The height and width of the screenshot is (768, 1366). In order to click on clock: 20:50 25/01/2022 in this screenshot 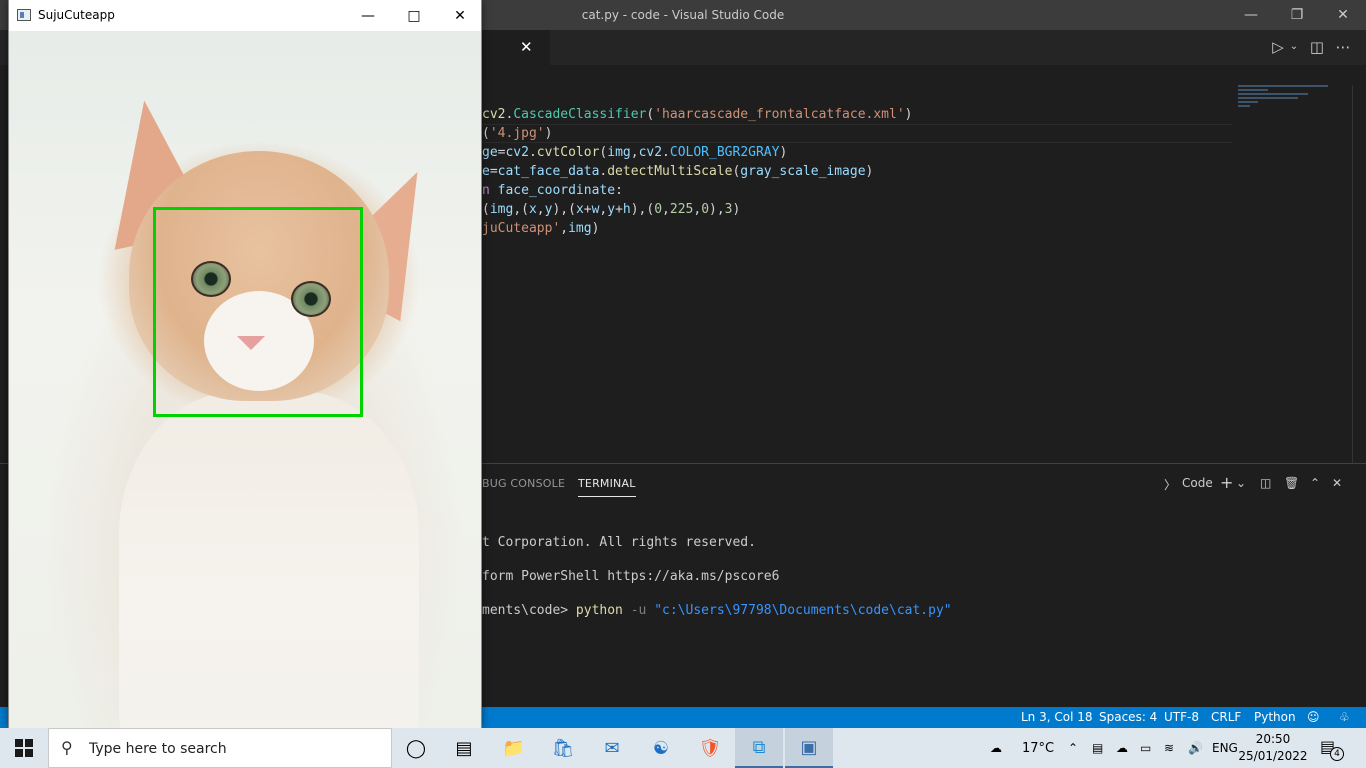, I will do `click(1273, 748)`.